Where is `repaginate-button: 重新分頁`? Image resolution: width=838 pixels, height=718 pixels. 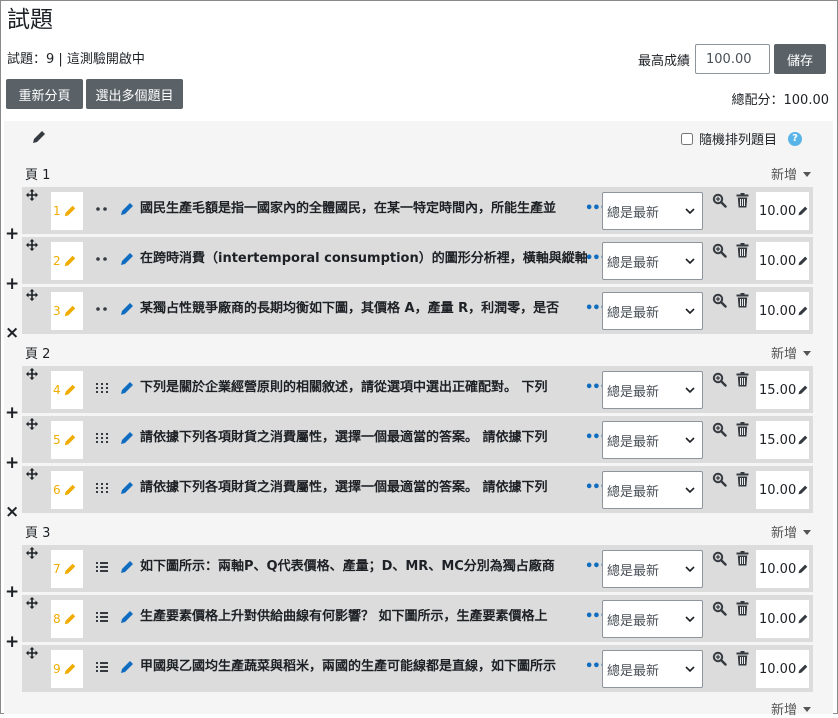
repaginate-button: 重新分頁 is located at coordinates (44, 94).